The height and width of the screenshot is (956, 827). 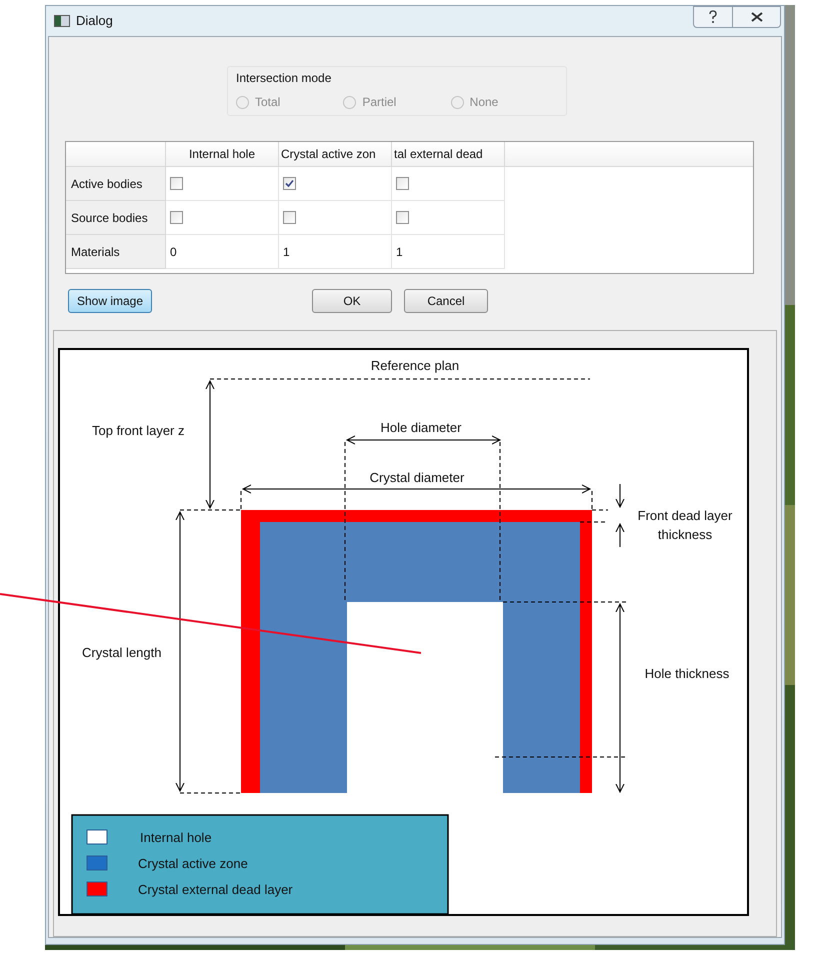 I want to click on dimension-label: Hole diameter, so click(x=421, y=427).